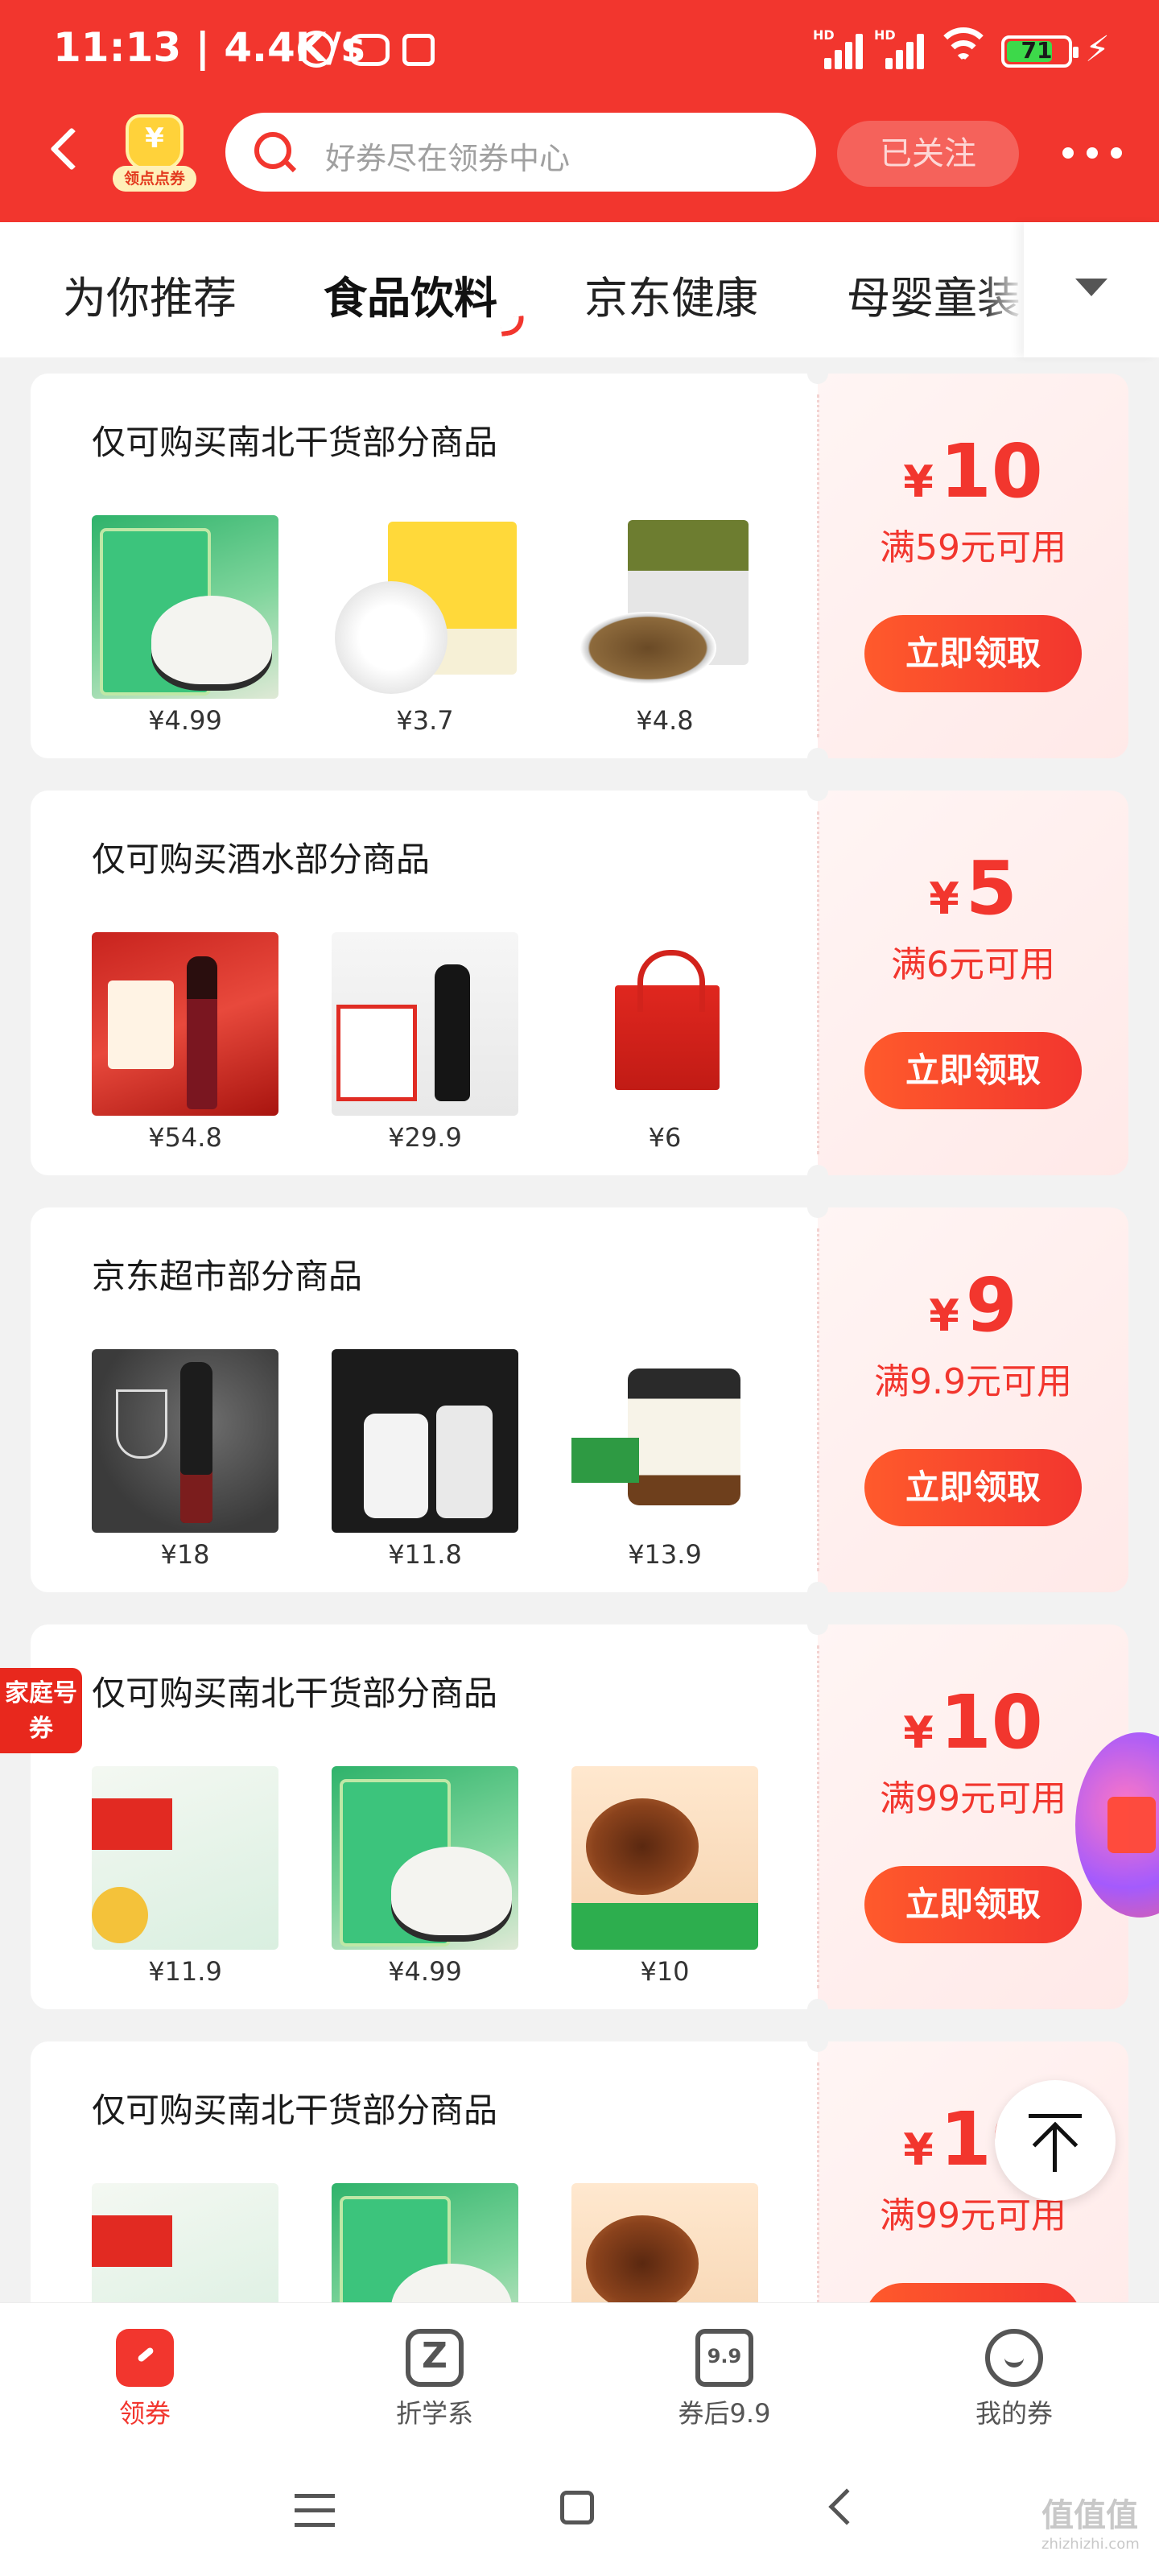 The height and width of the screenshot is (2576, 1159). I want to click on family-coupon-tag: 家庭号券, so click(41, 1710).